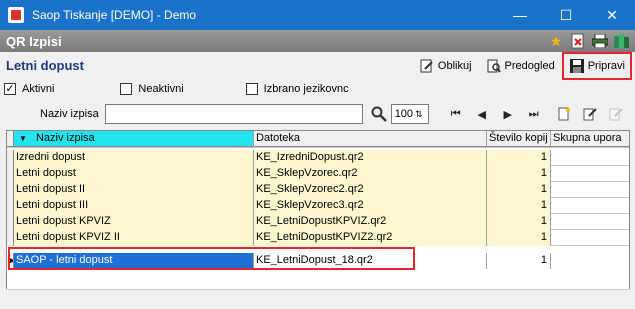  I want to click on neaktivni-checkbox: Neaktivni, so click(152, 89).